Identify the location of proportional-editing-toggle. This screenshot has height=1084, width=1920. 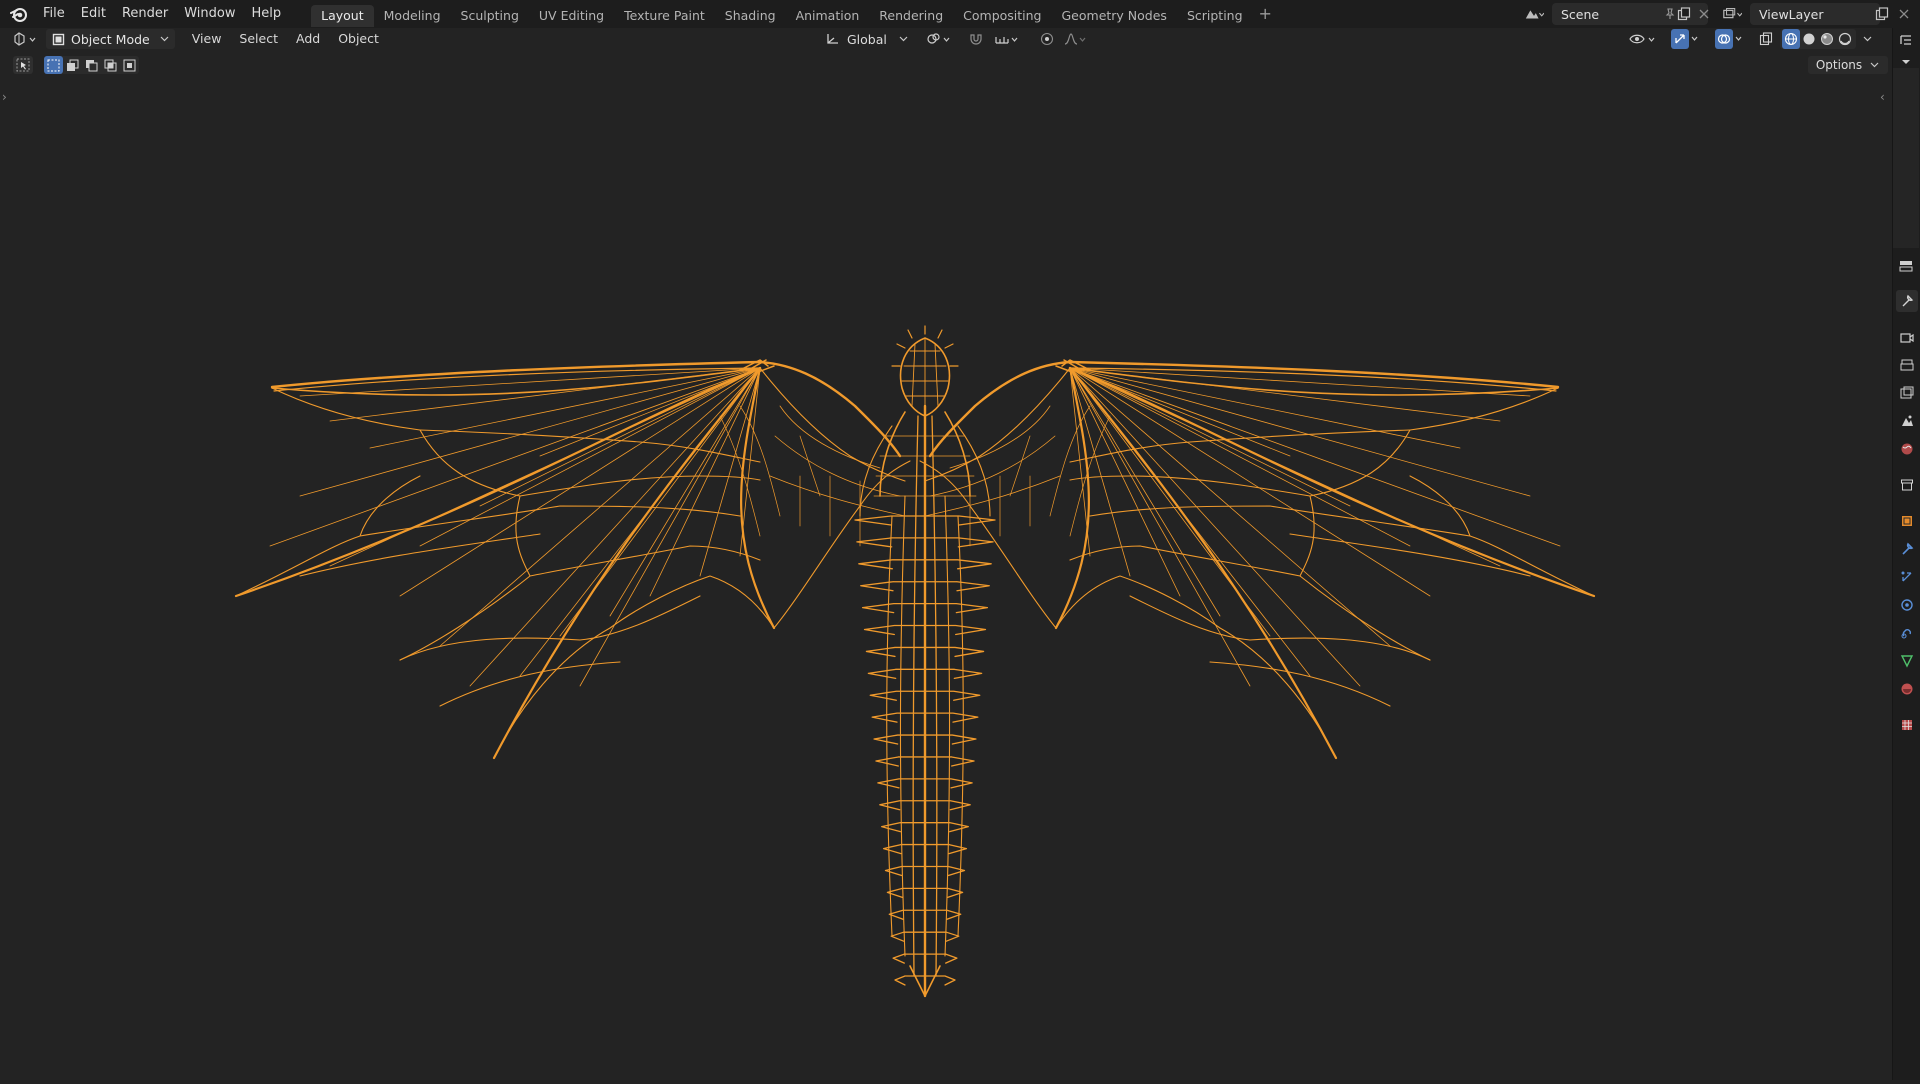
(1047, 39).